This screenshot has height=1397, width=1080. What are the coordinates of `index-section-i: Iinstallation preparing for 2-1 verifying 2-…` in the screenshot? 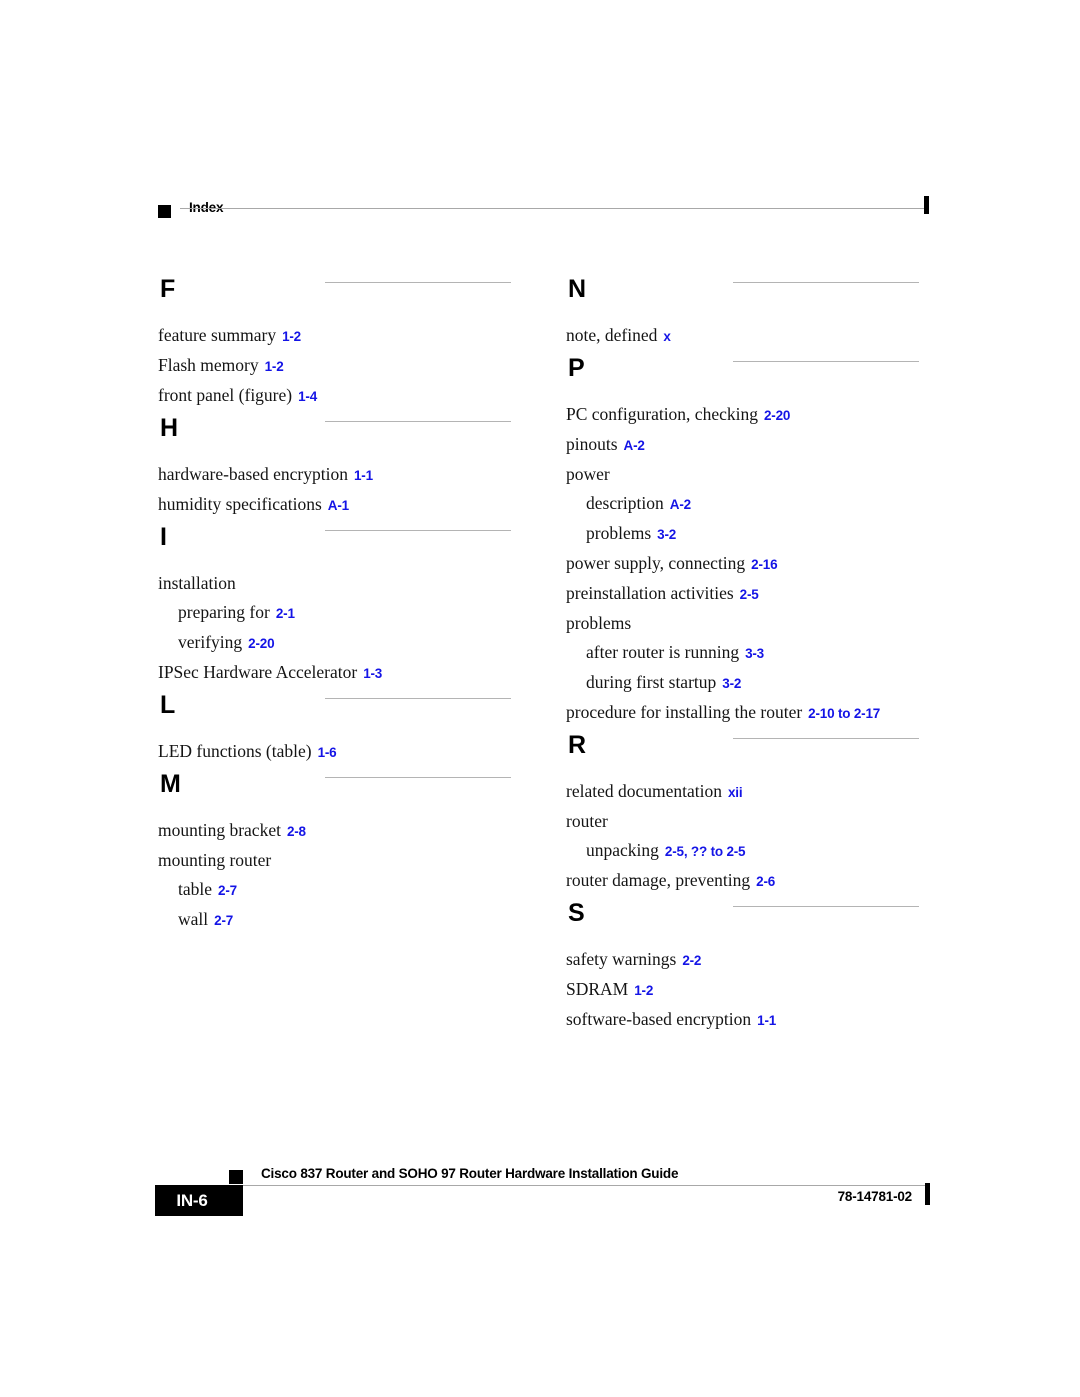 It's located at (335, 604).